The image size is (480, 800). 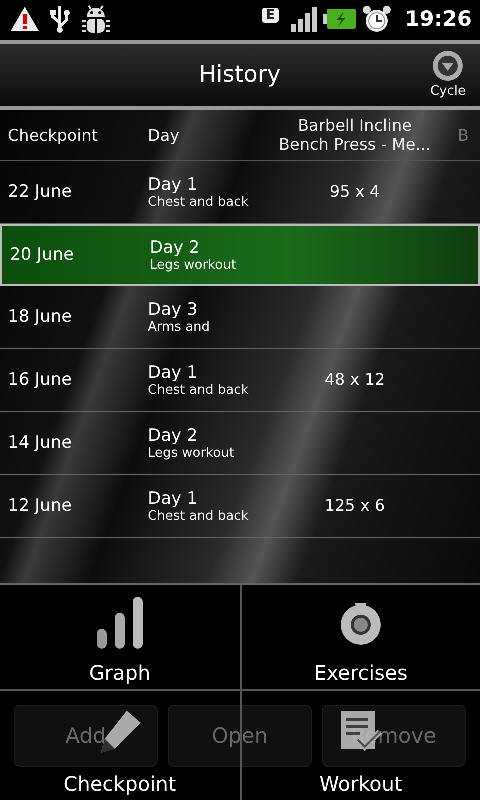 What do you see at coordinates (438, 19) in the screenshot?
I see `clock-time: 19:26` at bounding box center [438, 19].